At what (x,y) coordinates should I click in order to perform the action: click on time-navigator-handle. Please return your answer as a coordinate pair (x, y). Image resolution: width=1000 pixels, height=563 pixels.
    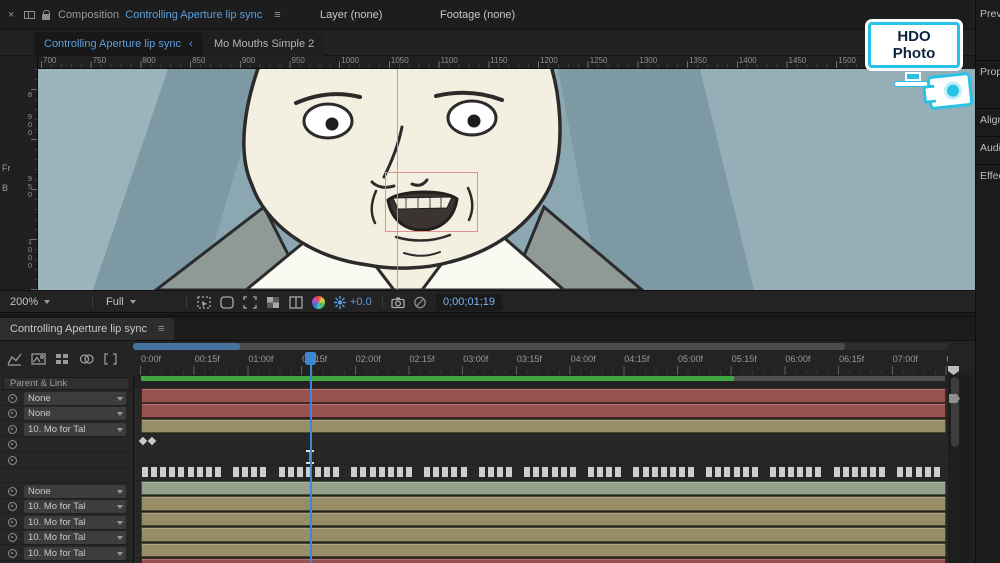
    Looking at the image, I should click on (186, 346).